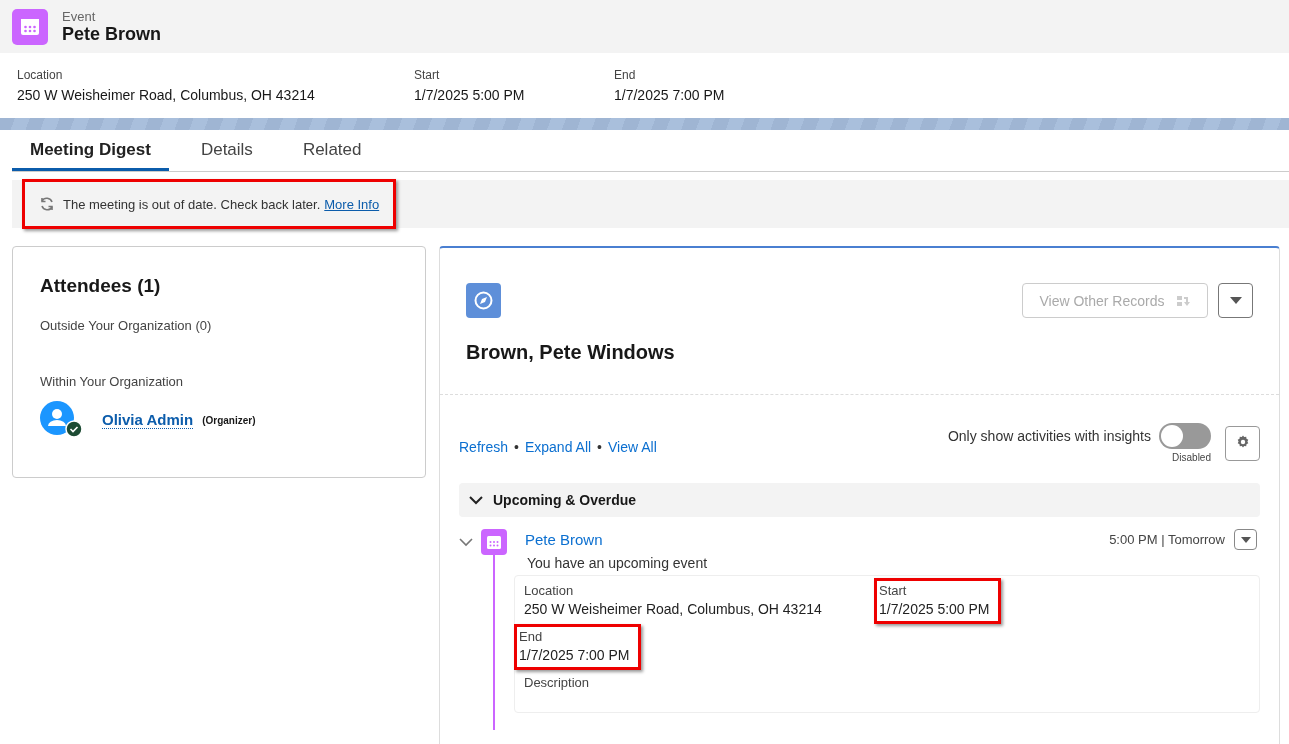 The width and height of the screenshot is (1289, 744). Describe the element at coordinates (669, 95) in the screenshot. I see `field-value: 1/7/2025 7:00 PM` at that location.